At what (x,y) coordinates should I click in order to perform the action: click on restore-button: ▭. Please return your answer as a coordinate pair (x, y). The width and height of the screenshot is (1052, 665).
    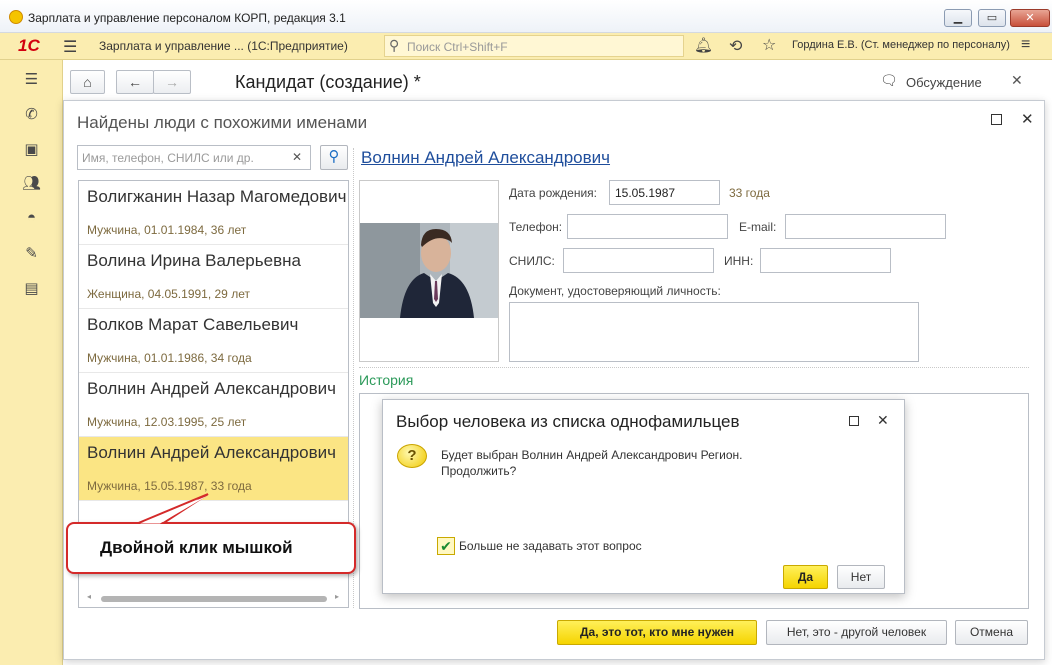
    Looking at the image, I should click on (992, 18).